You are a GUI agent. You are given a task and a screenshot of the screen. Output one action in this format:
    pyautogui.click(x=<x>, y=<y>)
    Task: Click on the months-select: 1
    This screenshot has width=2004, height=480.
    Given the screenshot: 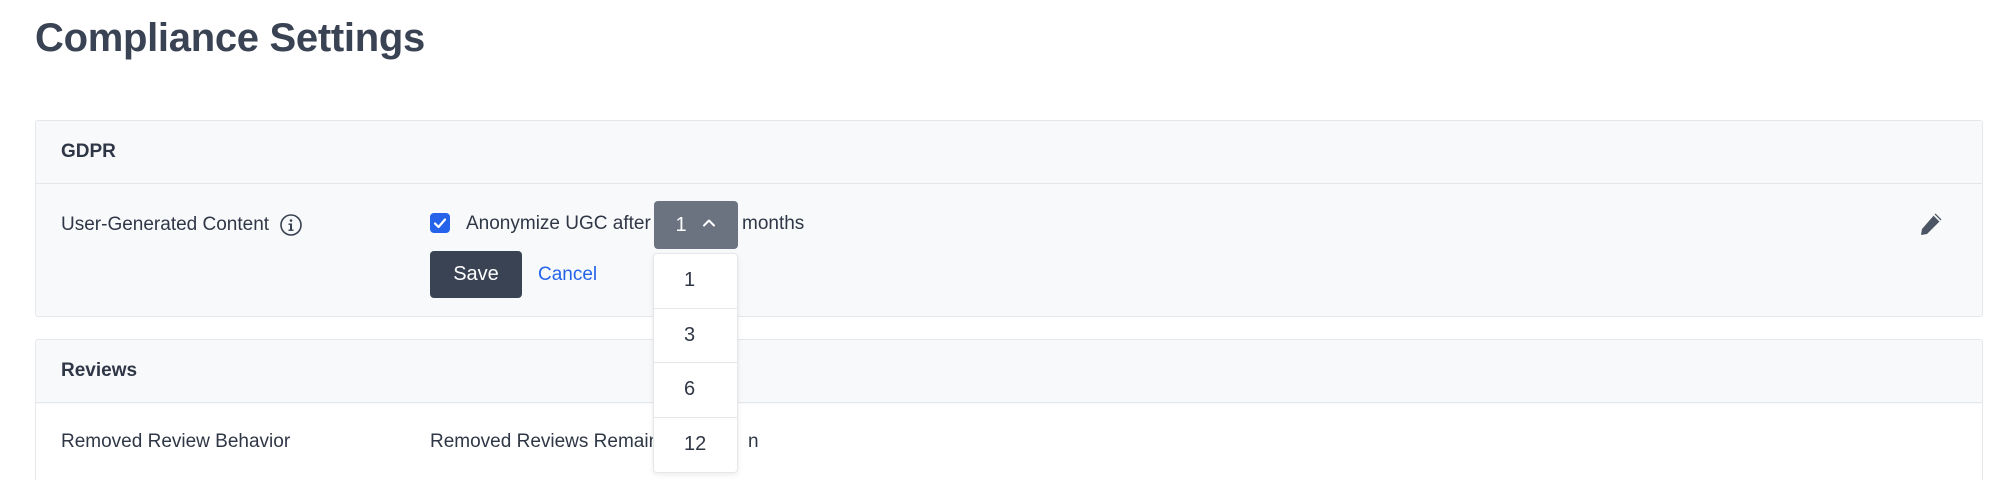 What is the action you would take?
    pyautogui.click(x=696, y=225)
    